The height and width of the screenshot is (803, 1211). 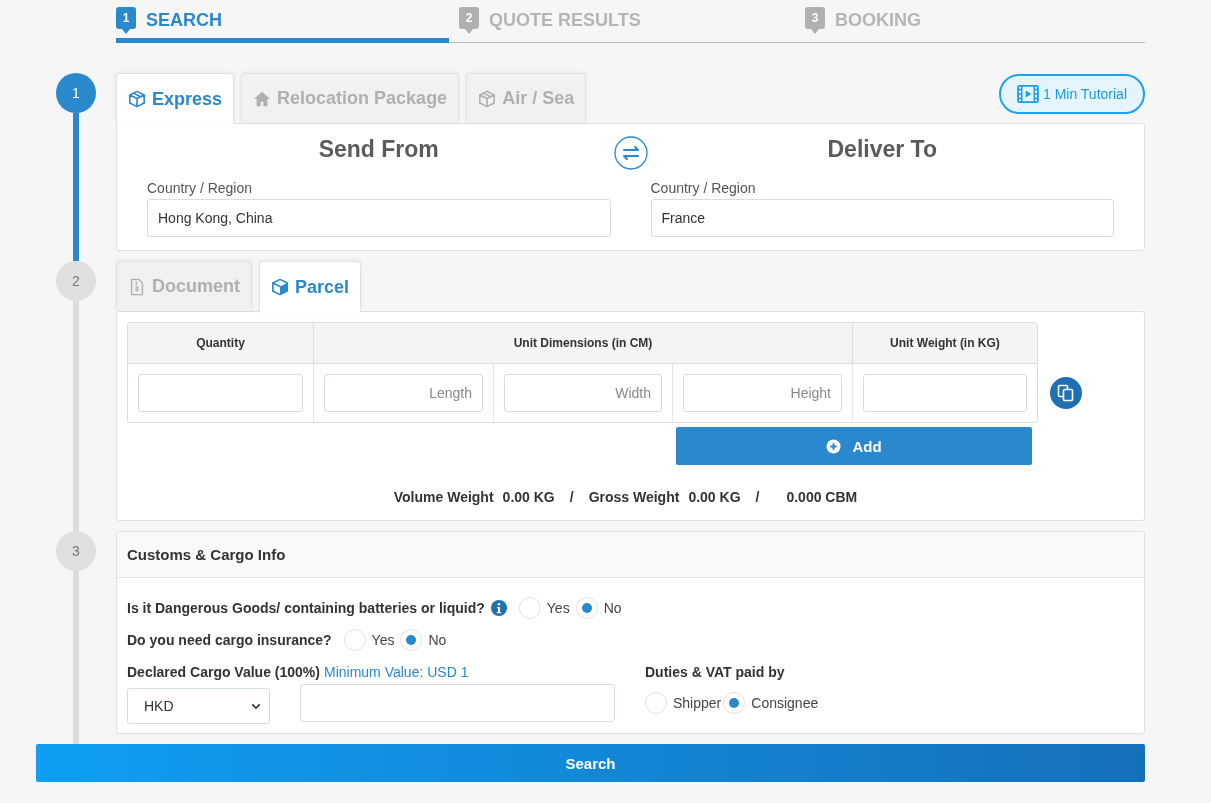 I want to click on field-label: Declared Cargo Value (100%), so click(x=223, y=672).